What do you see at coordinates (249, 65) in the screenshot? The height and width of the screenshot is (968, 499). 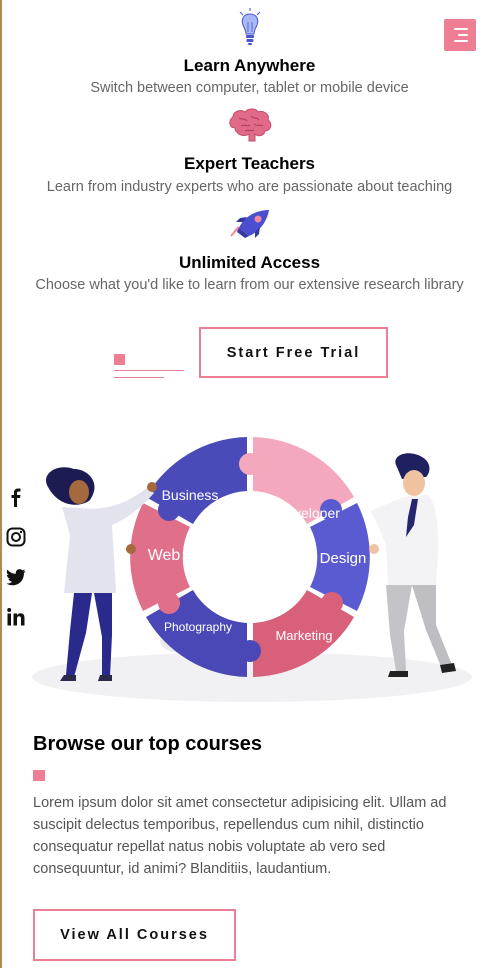 I see `feature-title: Learn Anywhere` at bounding box center [249, 65].